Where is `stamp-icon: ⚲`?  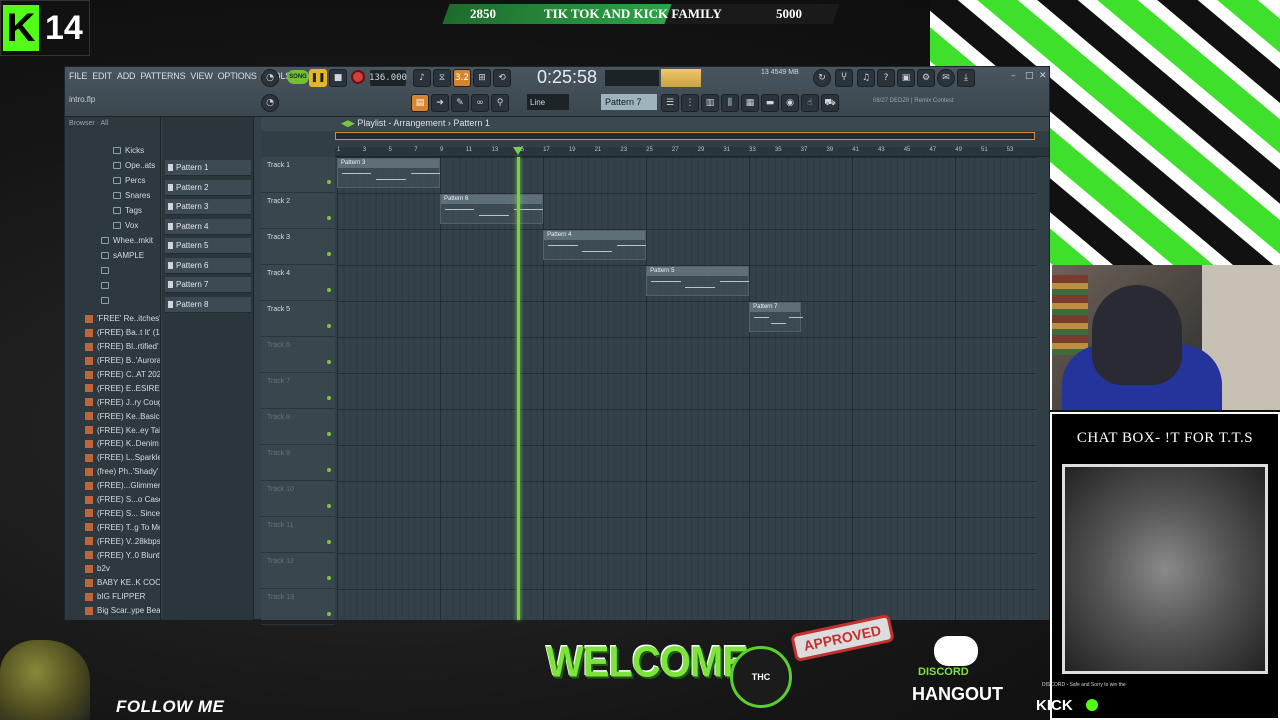 stamp-icon: ⚲ is located at coordinates (500, 103).